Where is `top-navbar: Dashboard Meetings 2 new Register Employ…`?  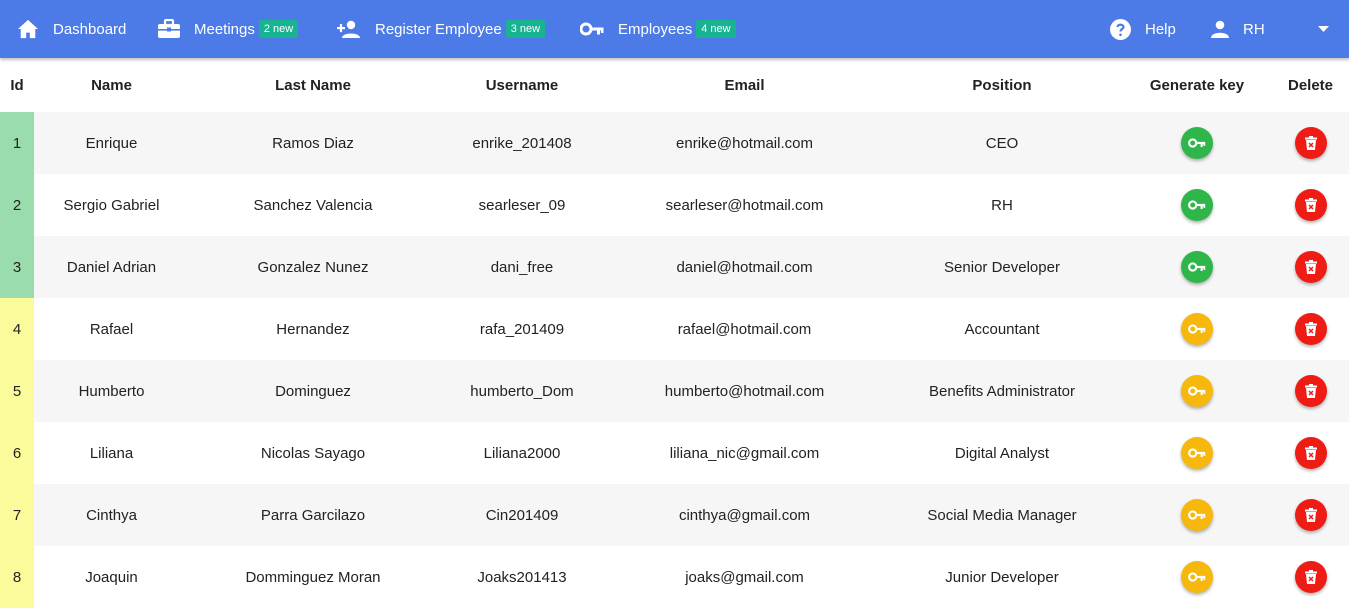
top-navbar: Dashboard Meetings 2 new Register Employ… is located at coordinates (674, 29).